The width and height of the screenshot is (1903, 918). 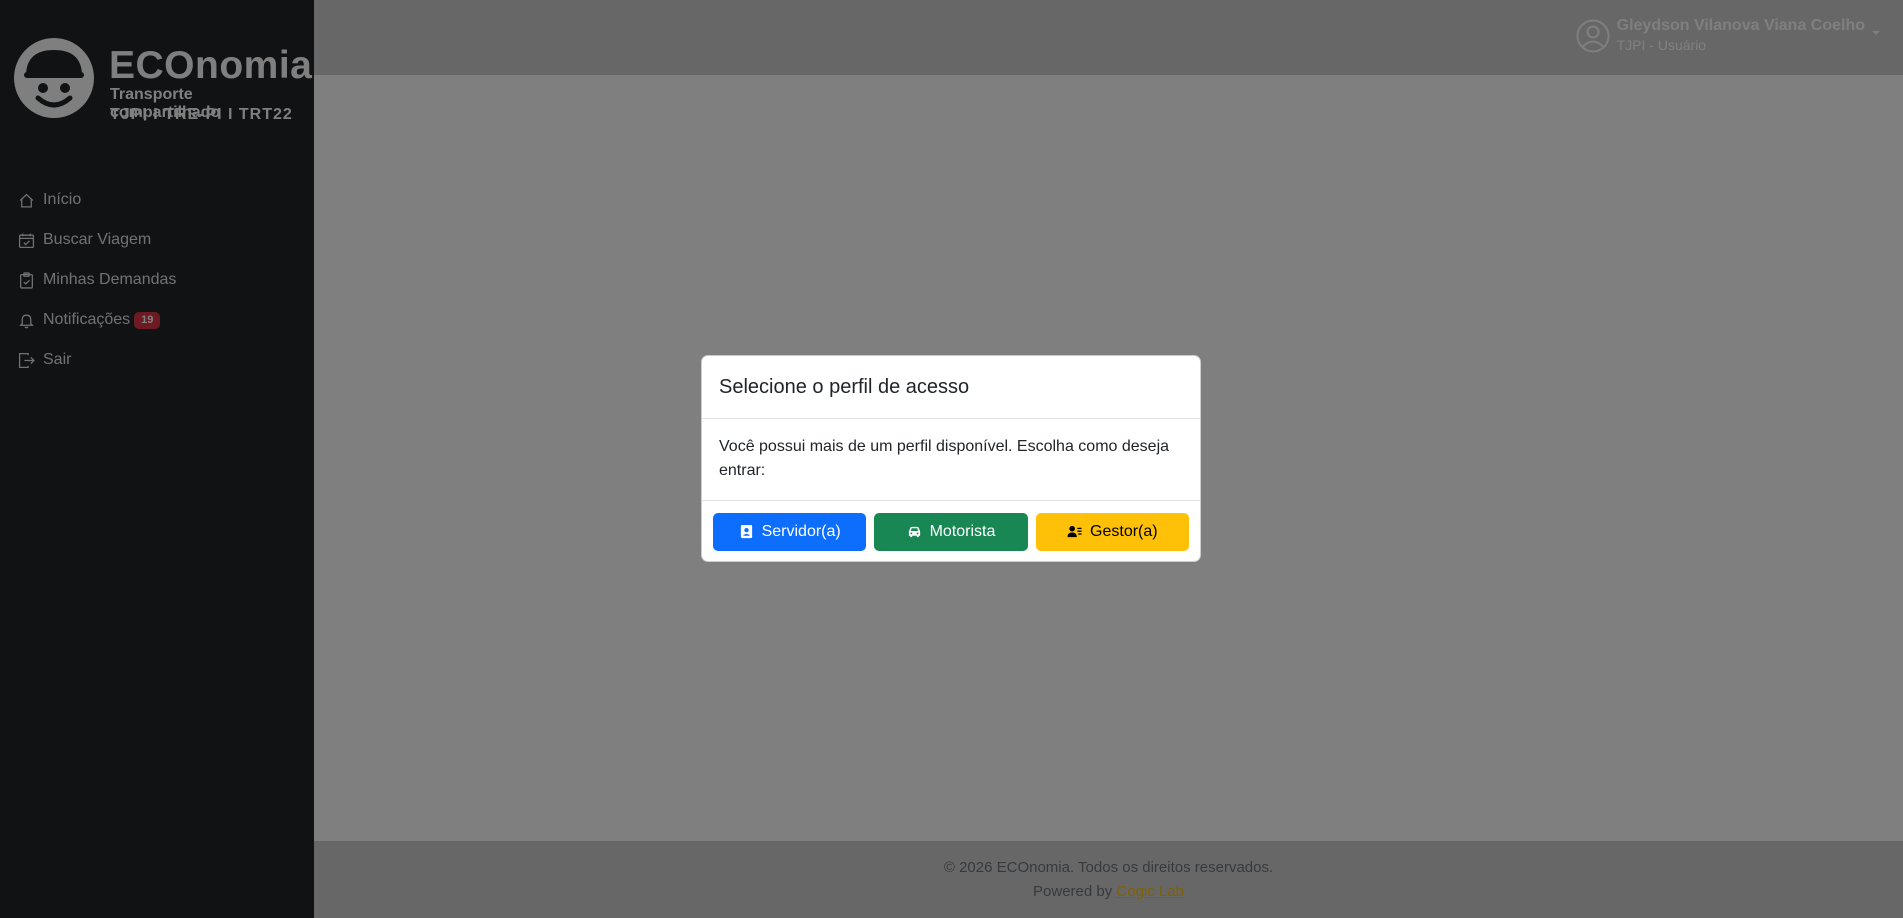 I want to click on modal-header: Selecione o perfil de acesso, so click(x=951, y=387).